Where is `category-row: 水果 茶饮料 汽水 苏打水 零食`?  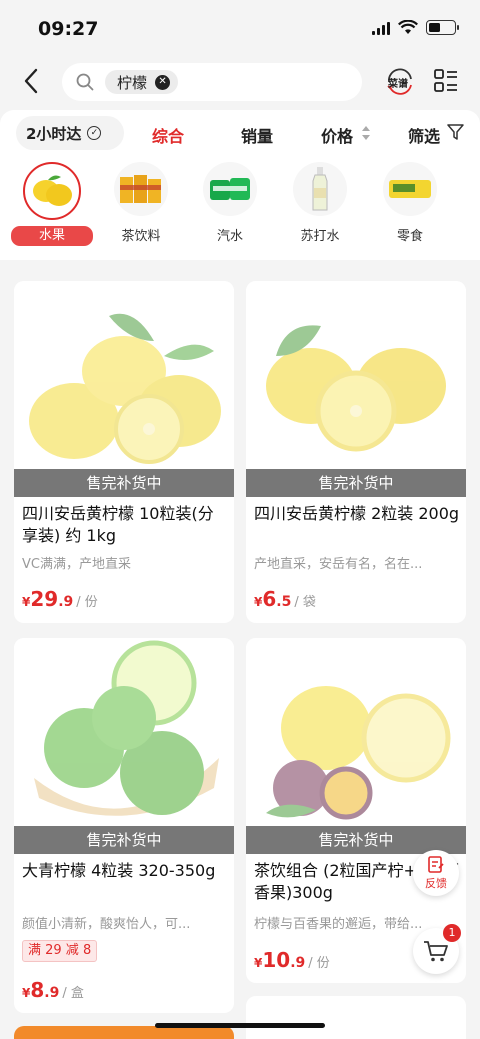 category-row: 水果 茶饮料 汽水 苏打水 零食 is located at coordinates (240, 207).